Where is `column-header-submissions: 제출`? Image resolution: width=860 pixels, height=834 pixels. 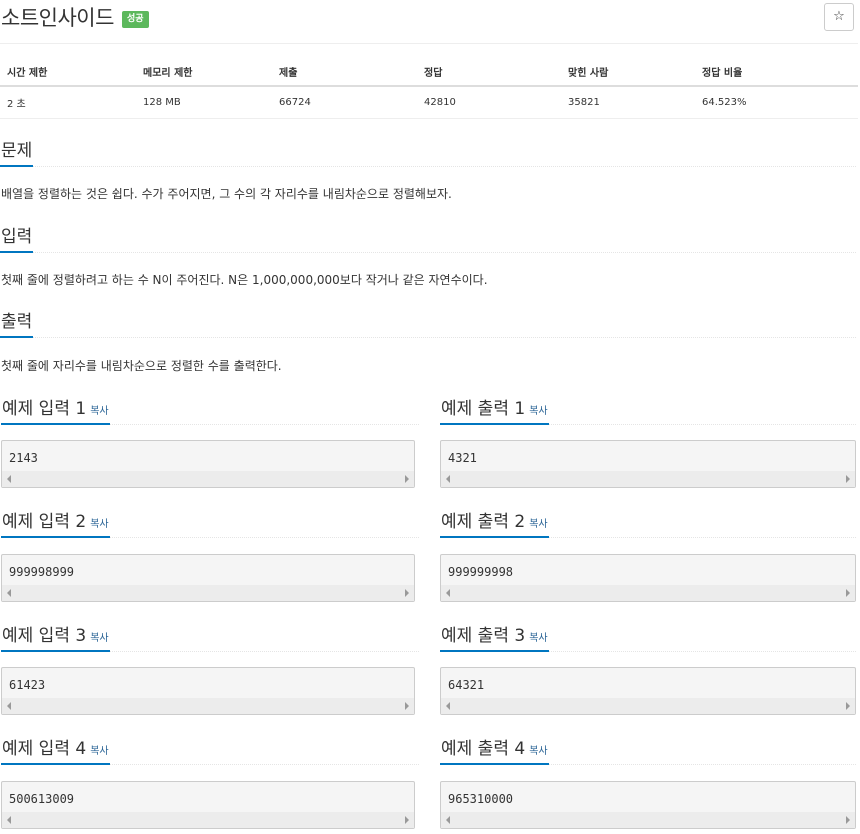 column-header-submissions: 제출 is located at coordinates (344, 71).